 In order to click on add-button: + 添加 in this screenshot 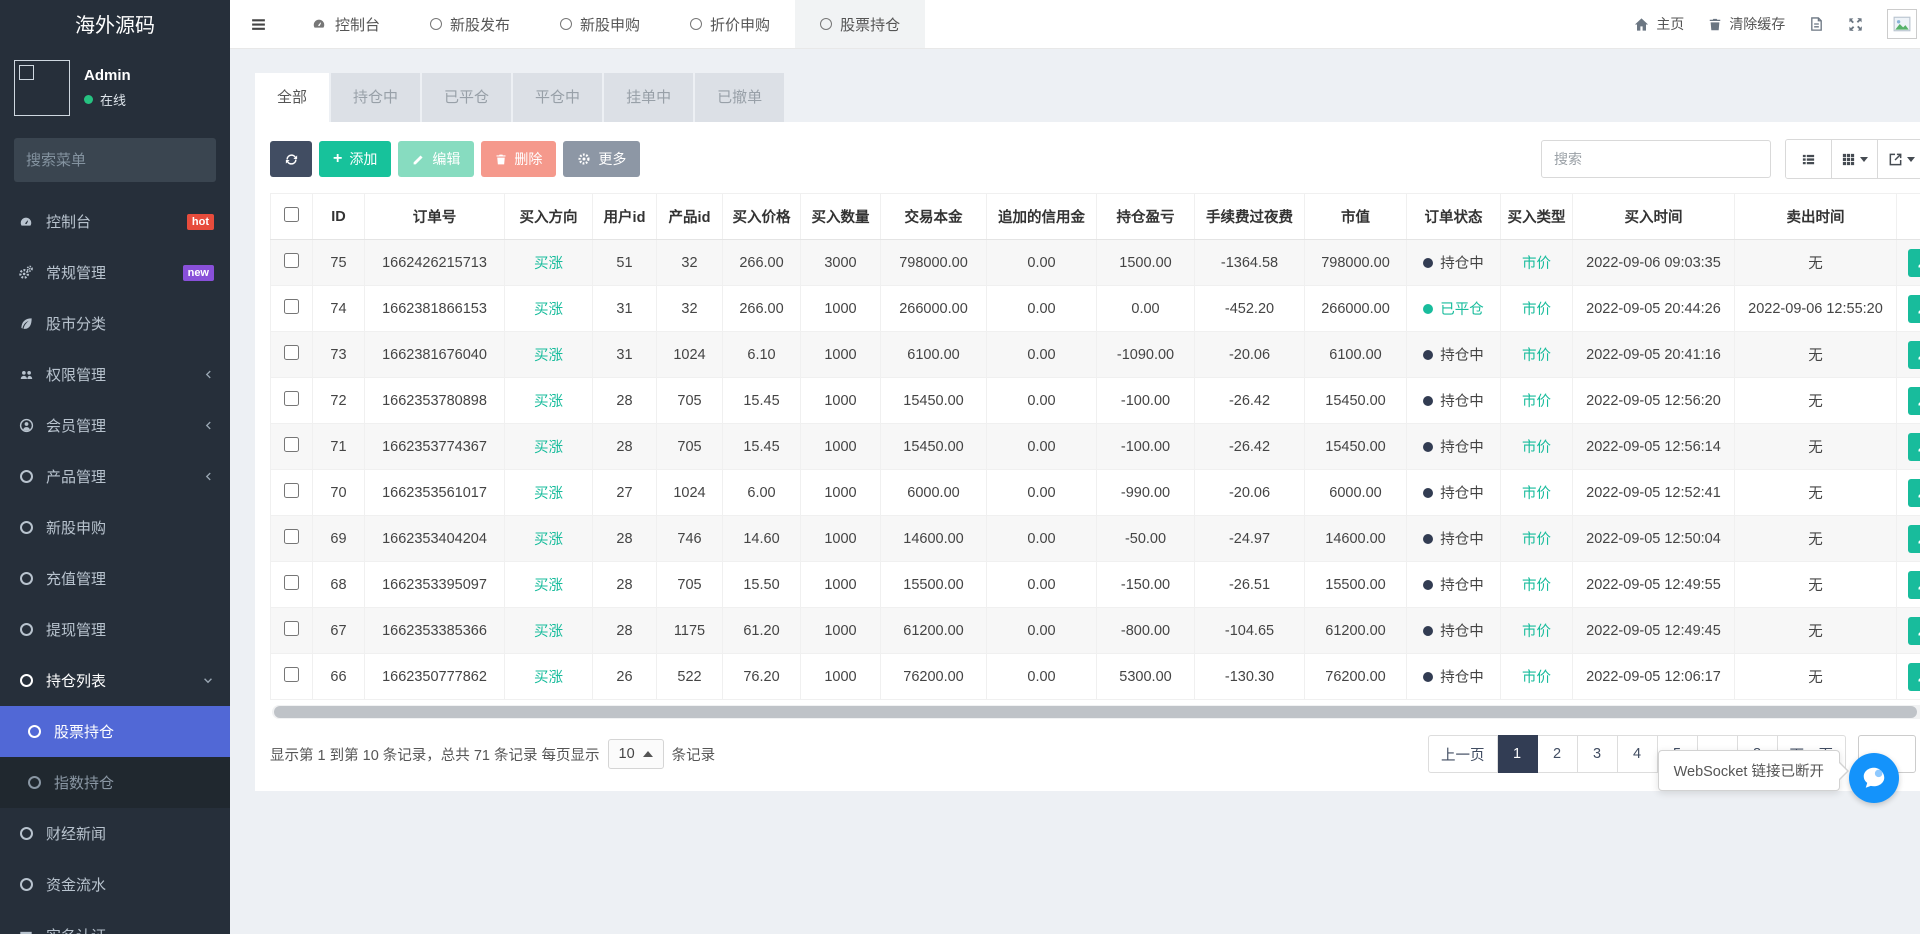, I will do `click(355, 159)`.